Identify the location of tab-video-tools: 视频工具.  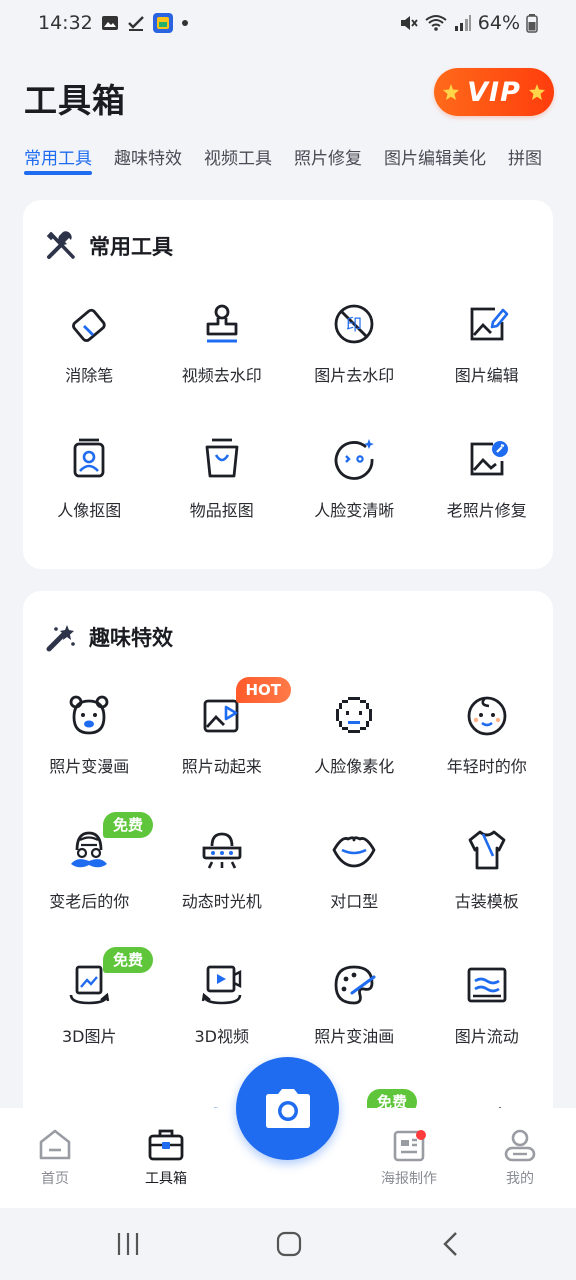
(238, 162).